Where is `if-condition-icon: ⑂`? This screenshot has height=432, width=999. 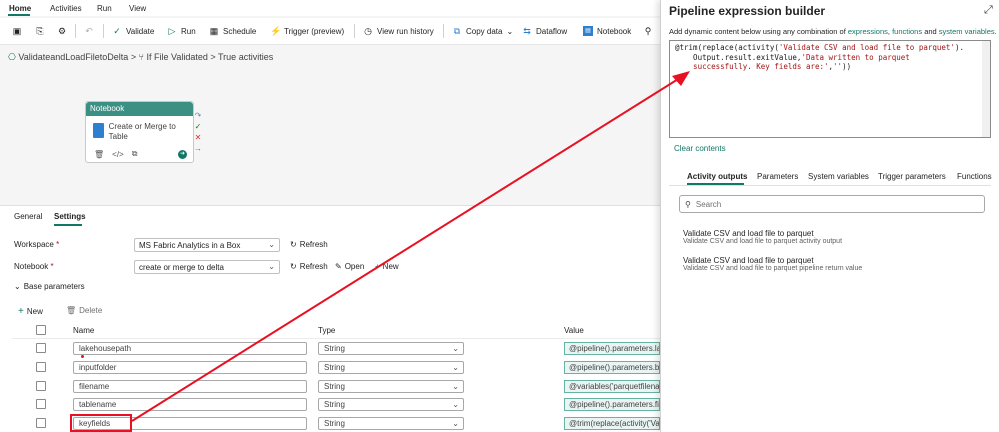 if-condition-icon: ⑂ is located at coordinates (141, 57).